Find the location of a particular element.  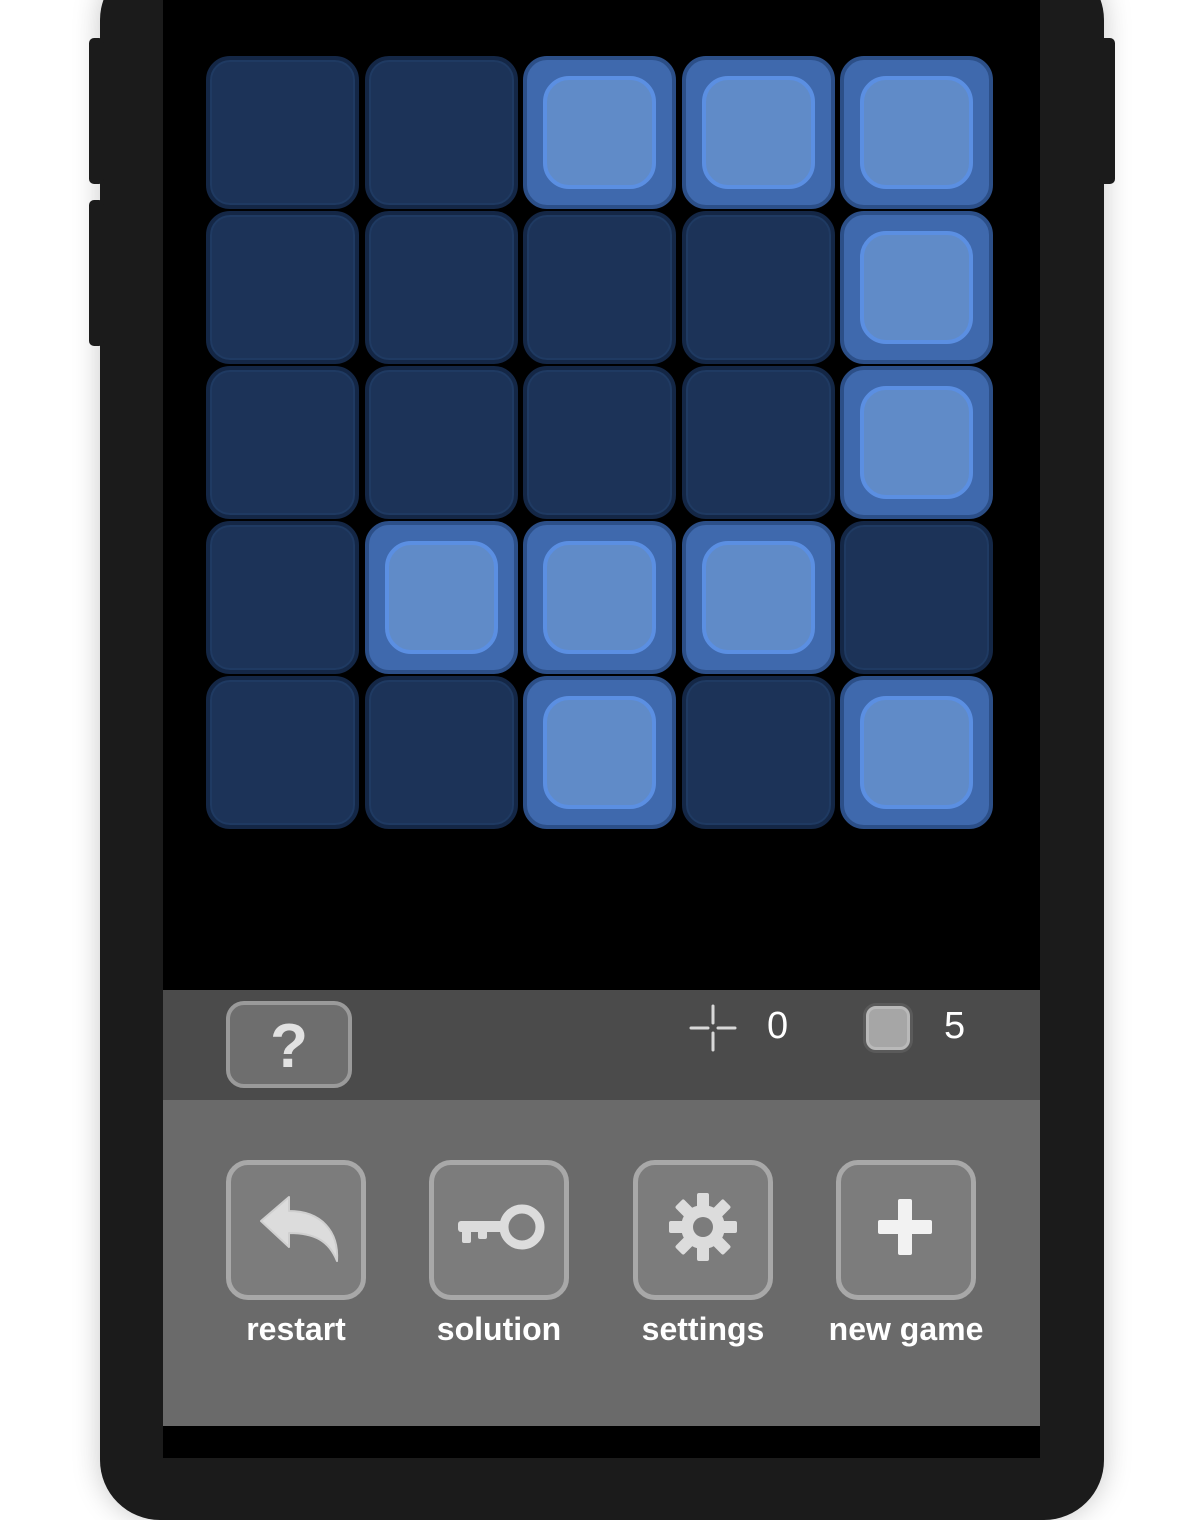

light-square-icon is located at coordinates (888, 1028).